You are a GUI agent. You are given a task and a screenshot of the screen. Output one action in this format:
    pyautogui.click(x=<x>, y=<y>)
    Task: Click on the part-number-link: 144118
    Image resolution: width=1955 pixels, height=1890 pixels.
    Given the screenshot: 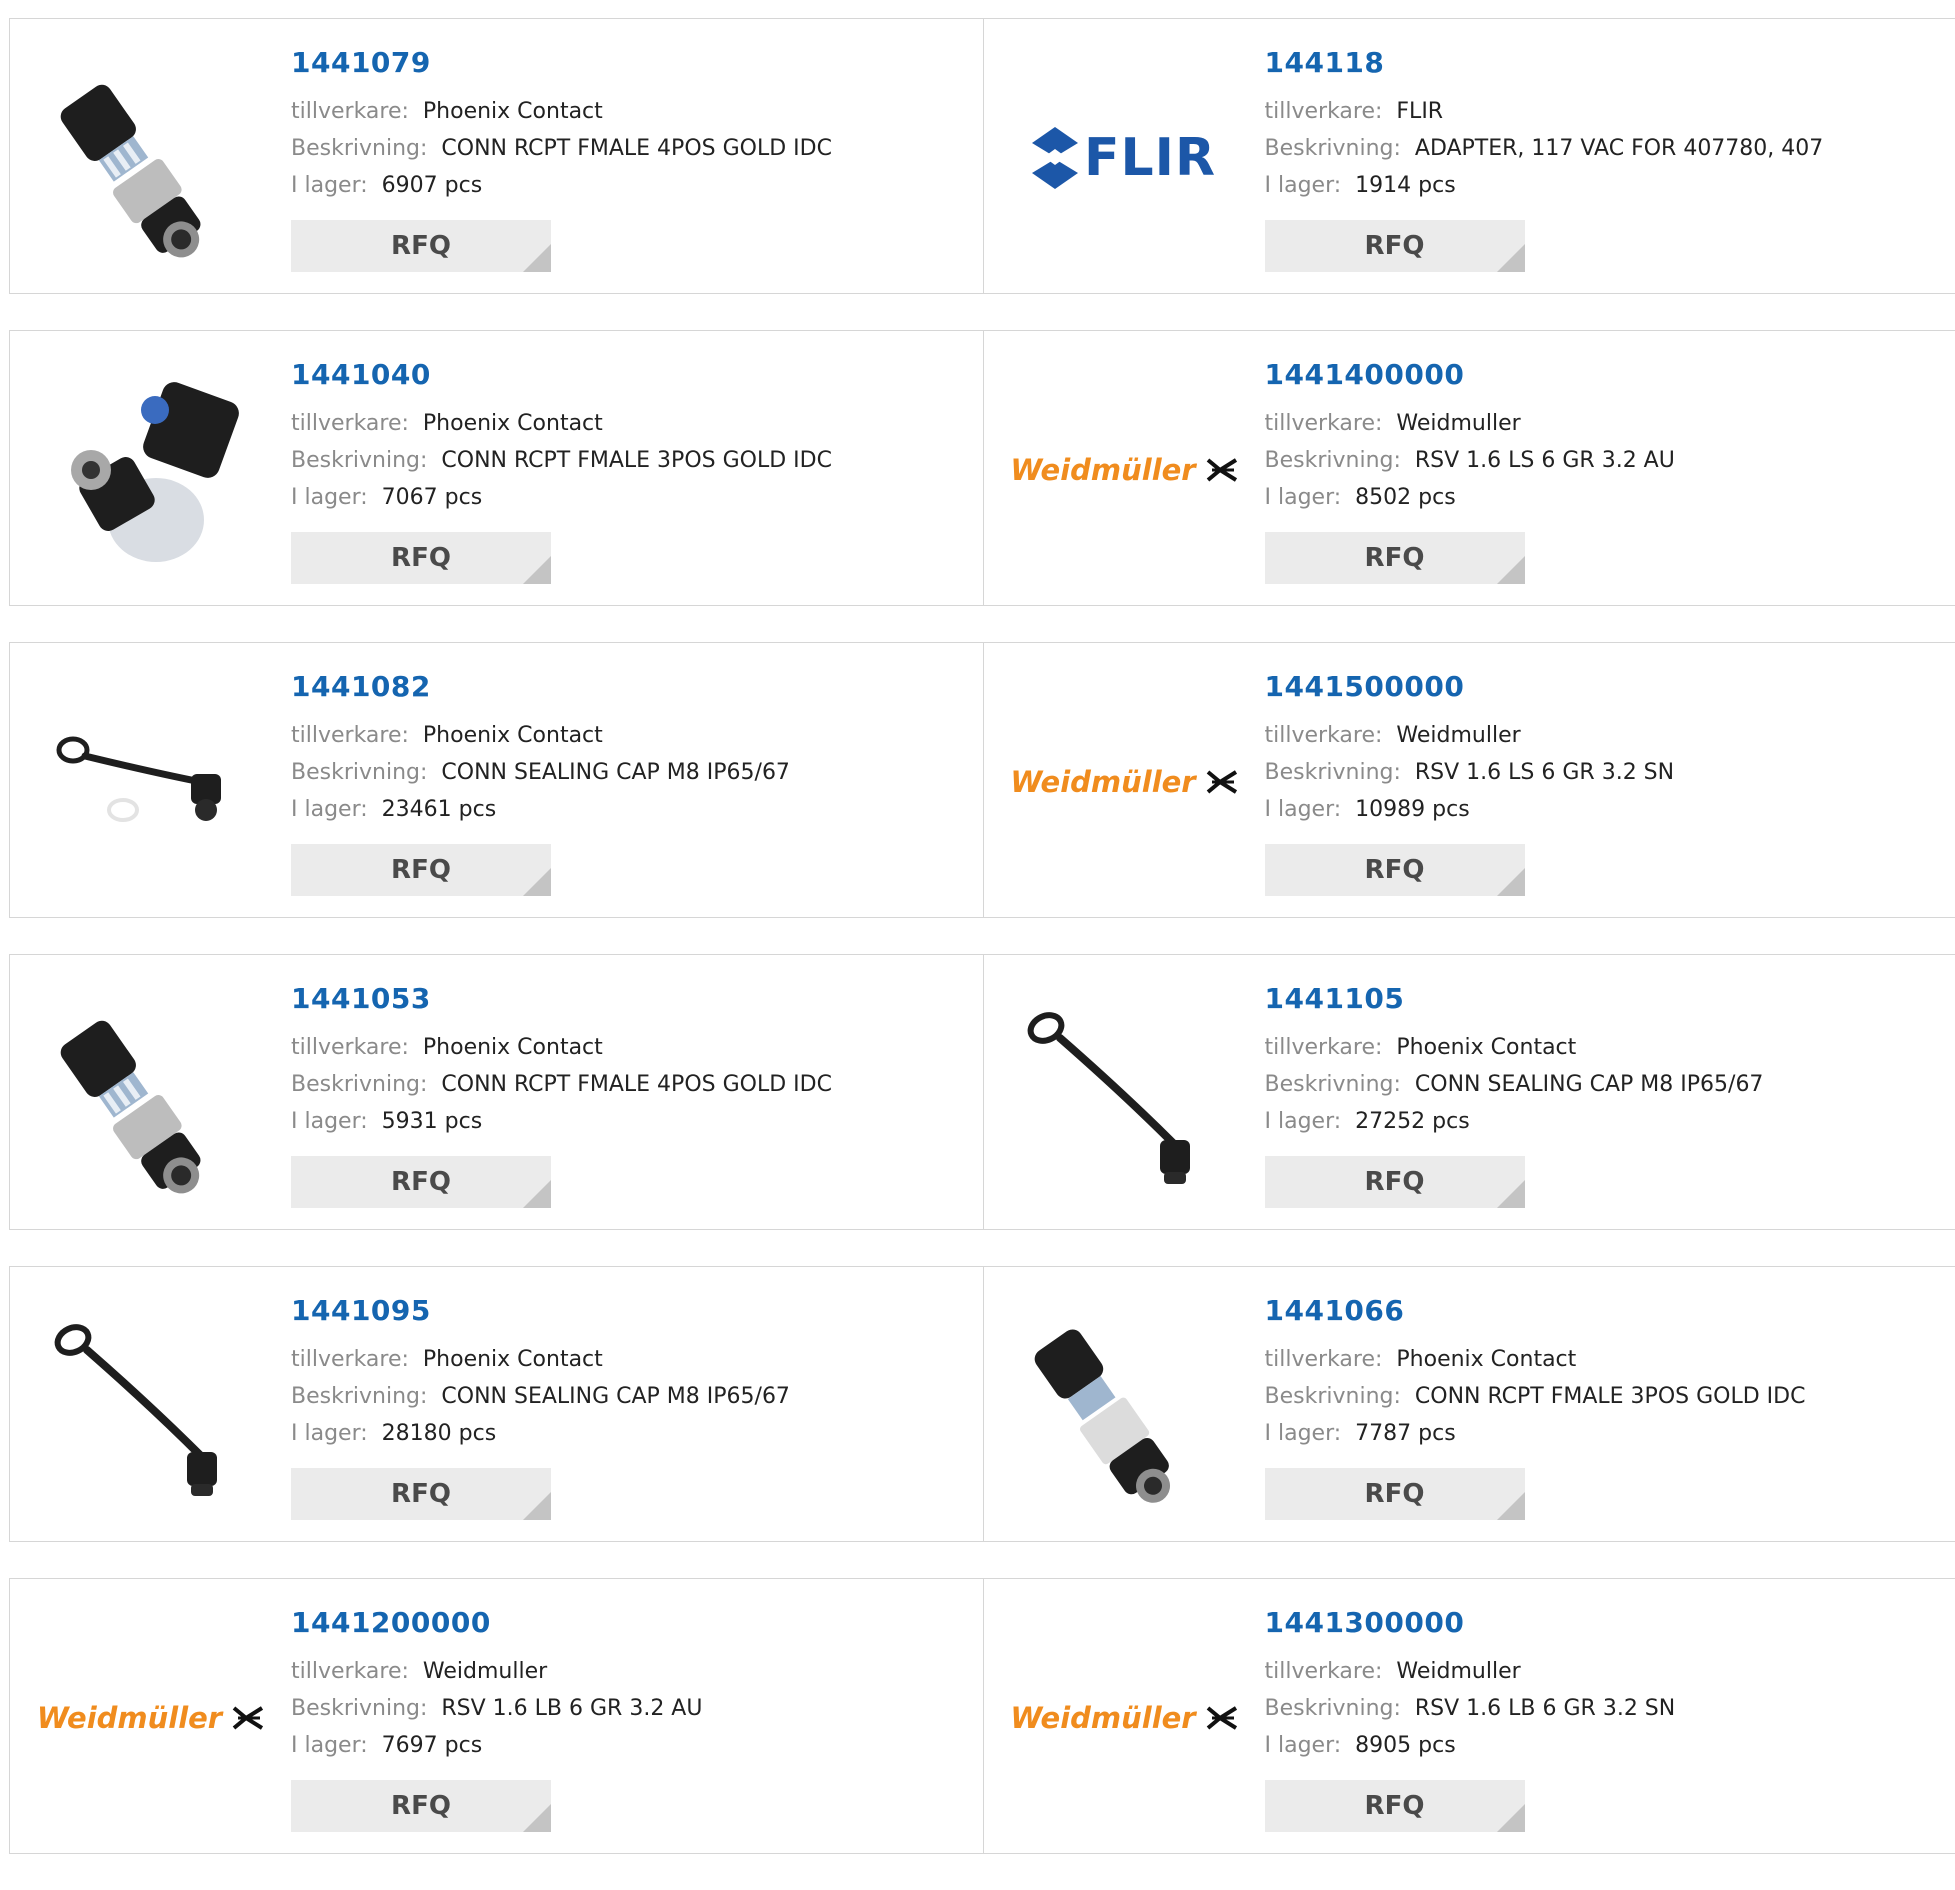 What is the action you would take?
    pyautogui.click(x=1544, y=63)
    